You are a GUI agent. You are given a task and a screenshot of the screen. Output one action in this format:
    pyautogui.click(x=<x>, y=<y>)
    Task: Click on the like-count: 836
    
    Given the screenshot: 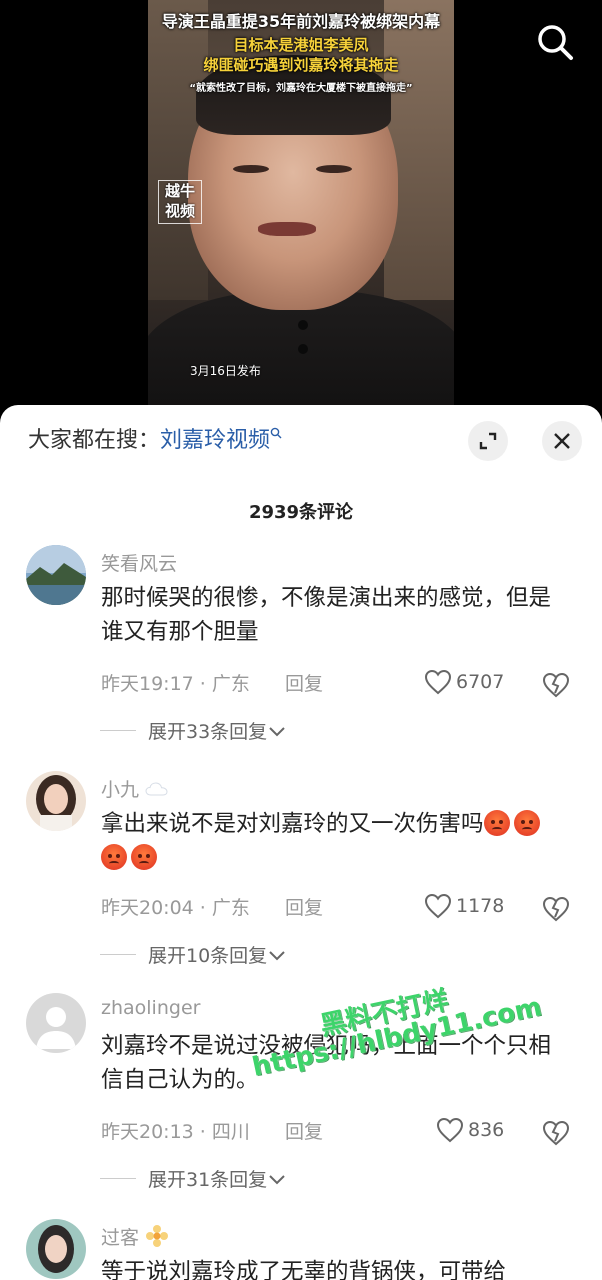 What is the action you would take?
    pyautogui.click(x=486, y=1130)
    